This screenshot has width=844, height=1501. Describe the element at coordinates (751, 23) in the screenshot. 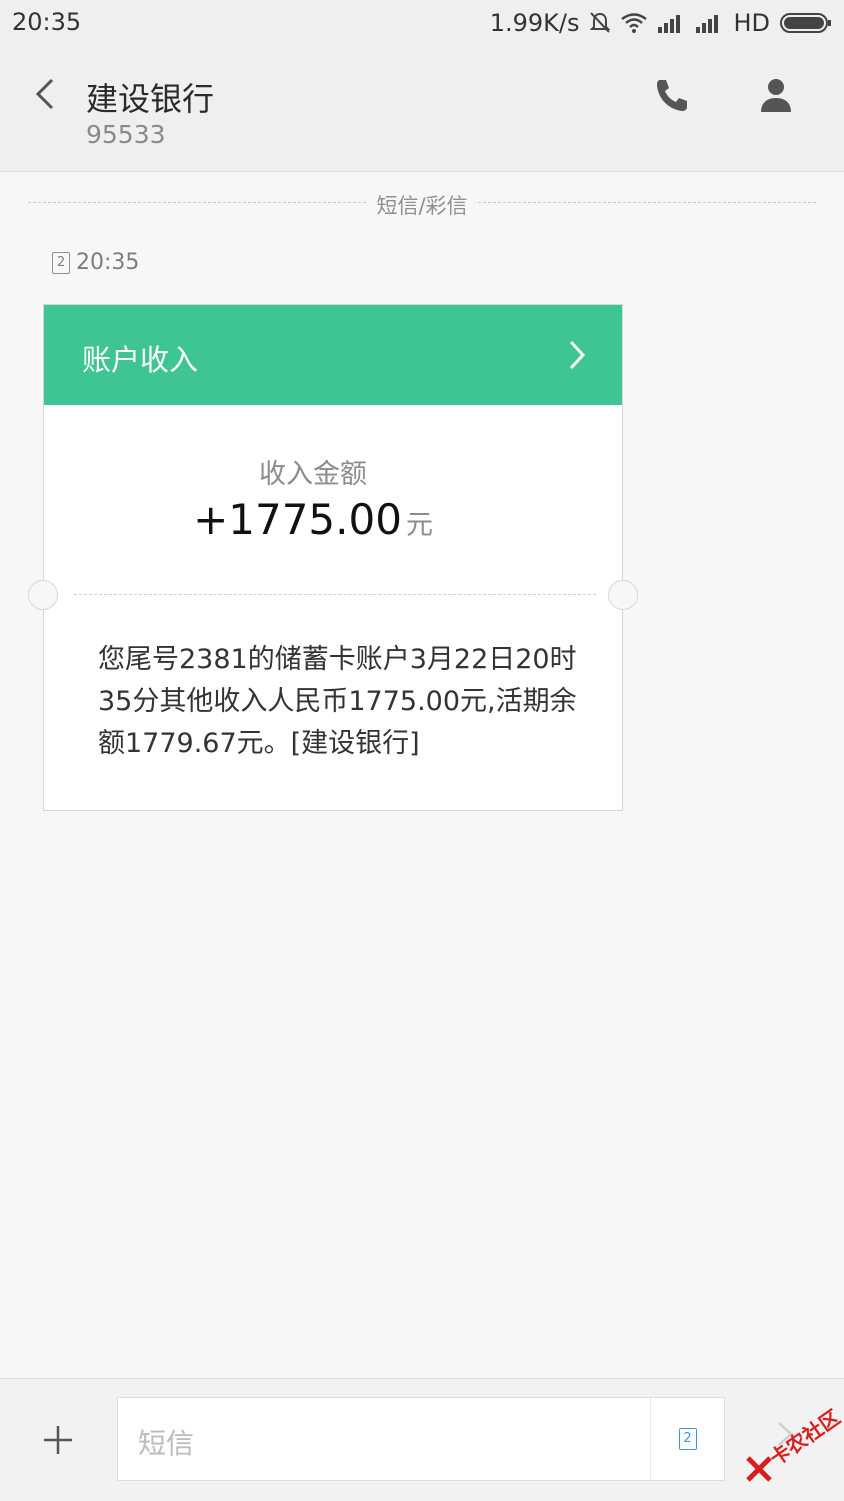

I see `network-type: HD` at that location.